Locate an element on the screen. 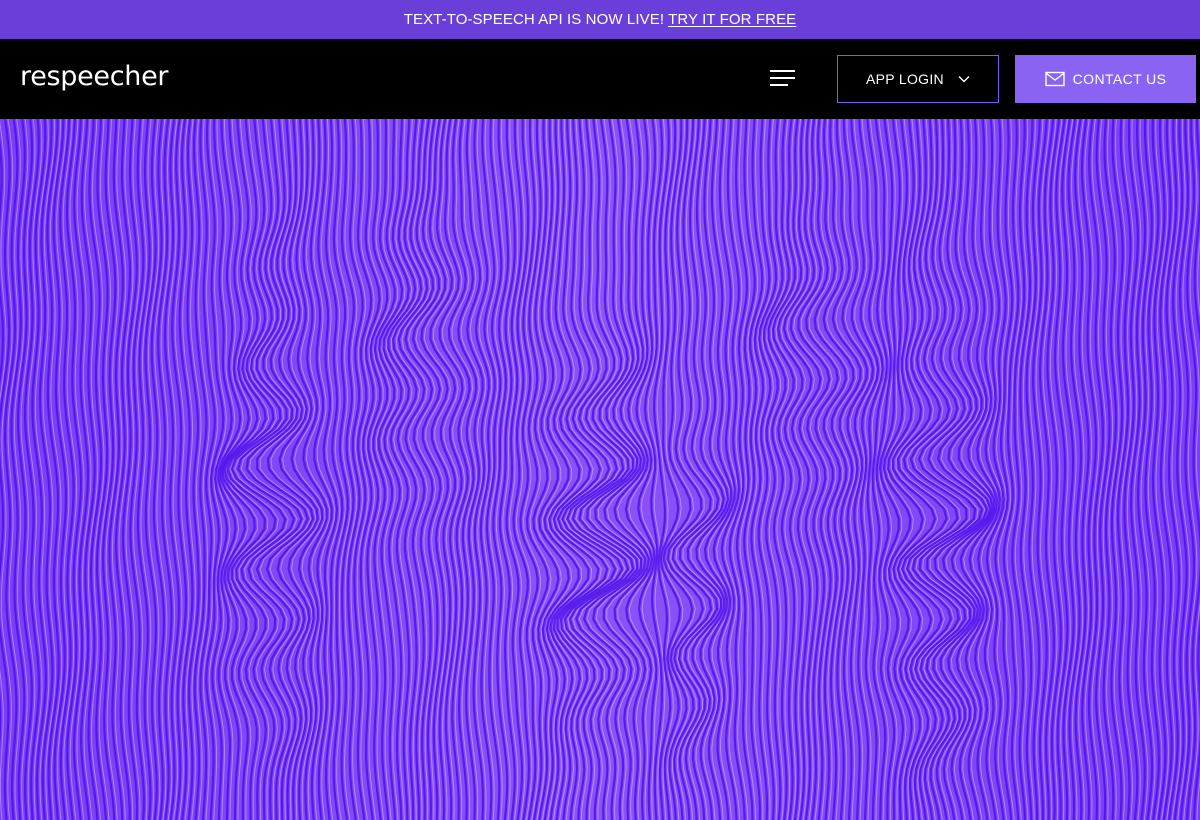  try-it-free-link: TRY IT FOR FREE is located at coordinates (732, 19).